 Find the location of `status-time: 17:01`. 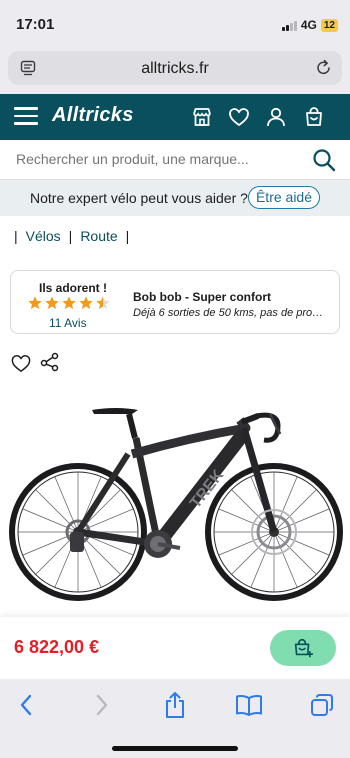

status-time: 17:01 is located at coordinates (35, 24).